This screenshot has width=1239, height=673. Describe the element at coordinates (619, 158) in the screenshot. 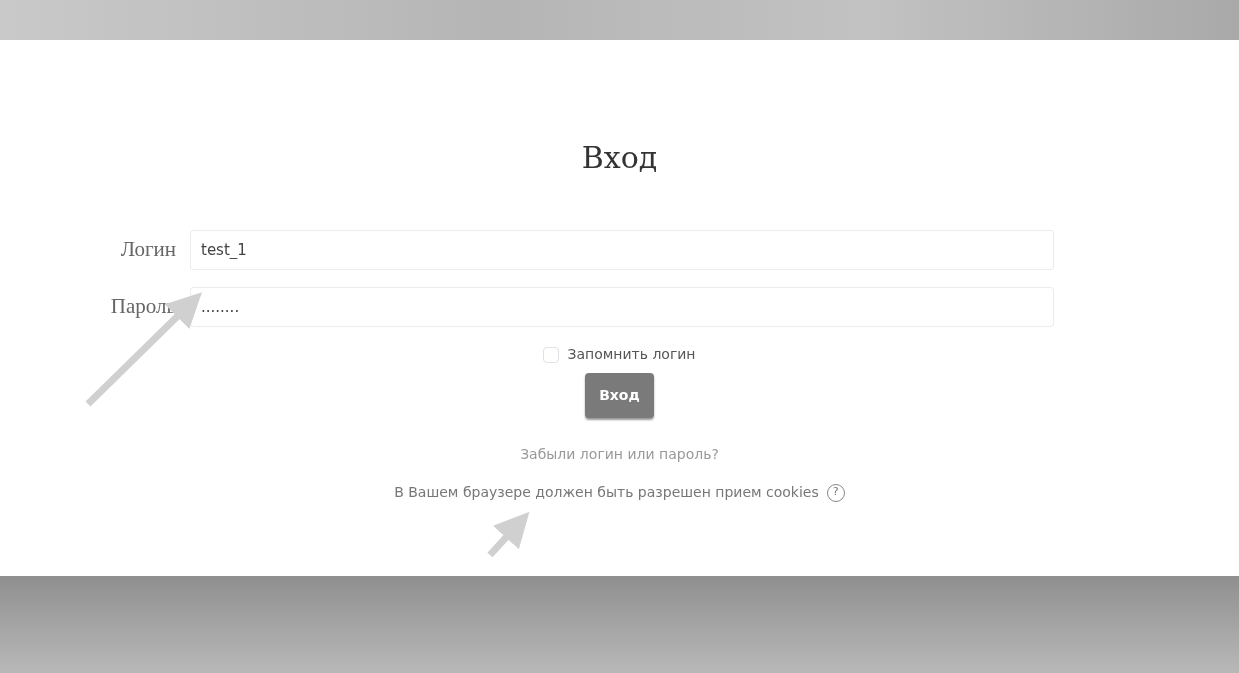

I see `page-title: Вход` at that location.